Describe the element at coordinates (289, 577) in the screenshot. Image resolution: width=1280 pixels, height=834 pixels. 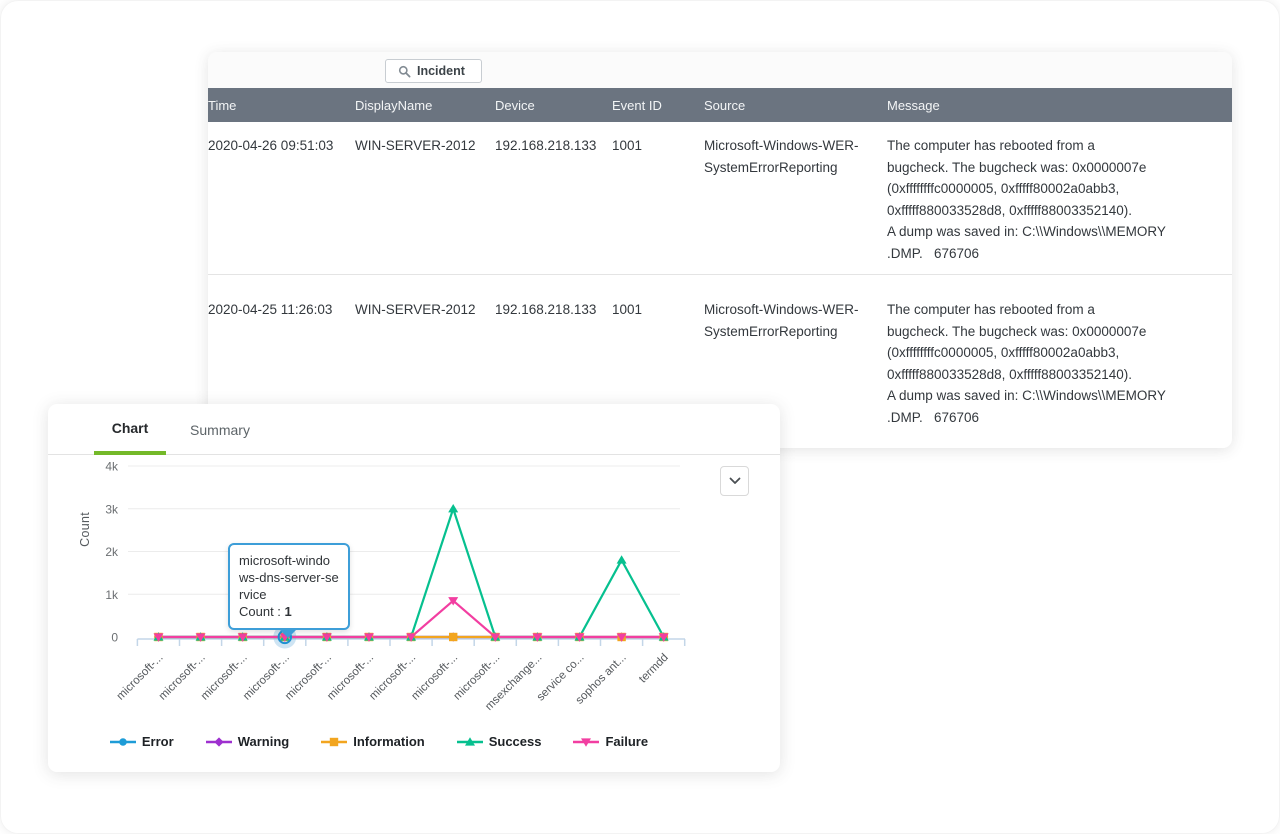
I see `tooltip-service-name: microsoft-windows-dns-server-service` at that location.